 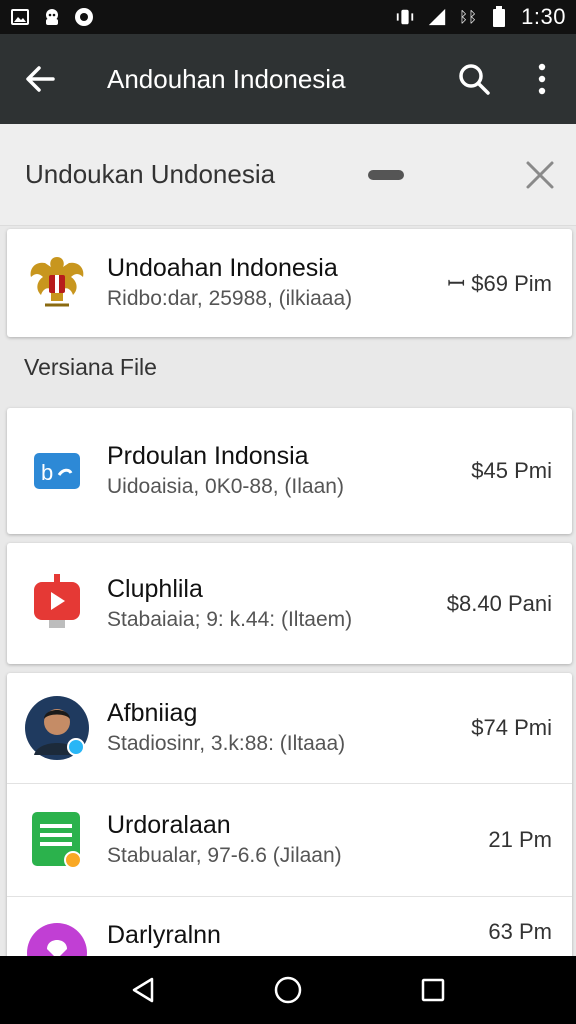 I want to click on page-title: Andouhan Indonesia, so click(x=226, y=78).